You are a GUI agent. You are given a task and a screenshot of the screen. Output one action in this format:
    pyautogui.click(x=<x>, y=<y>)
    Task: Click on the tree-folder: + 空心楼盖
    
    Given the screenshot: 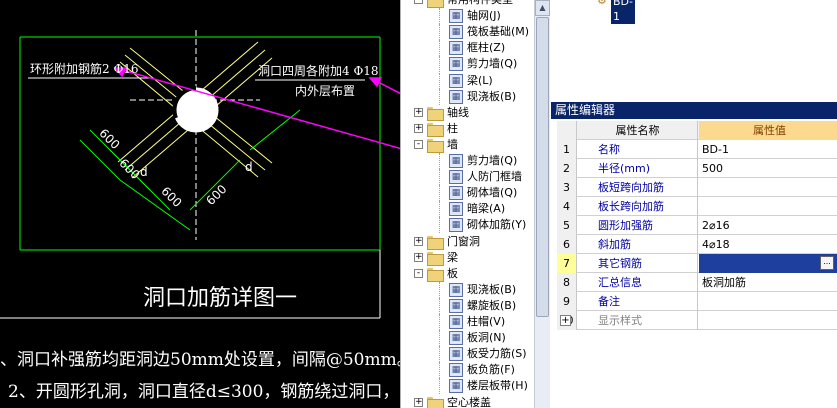 What is the action you would take?
    pyautogui.click(x=475, y=401)
    